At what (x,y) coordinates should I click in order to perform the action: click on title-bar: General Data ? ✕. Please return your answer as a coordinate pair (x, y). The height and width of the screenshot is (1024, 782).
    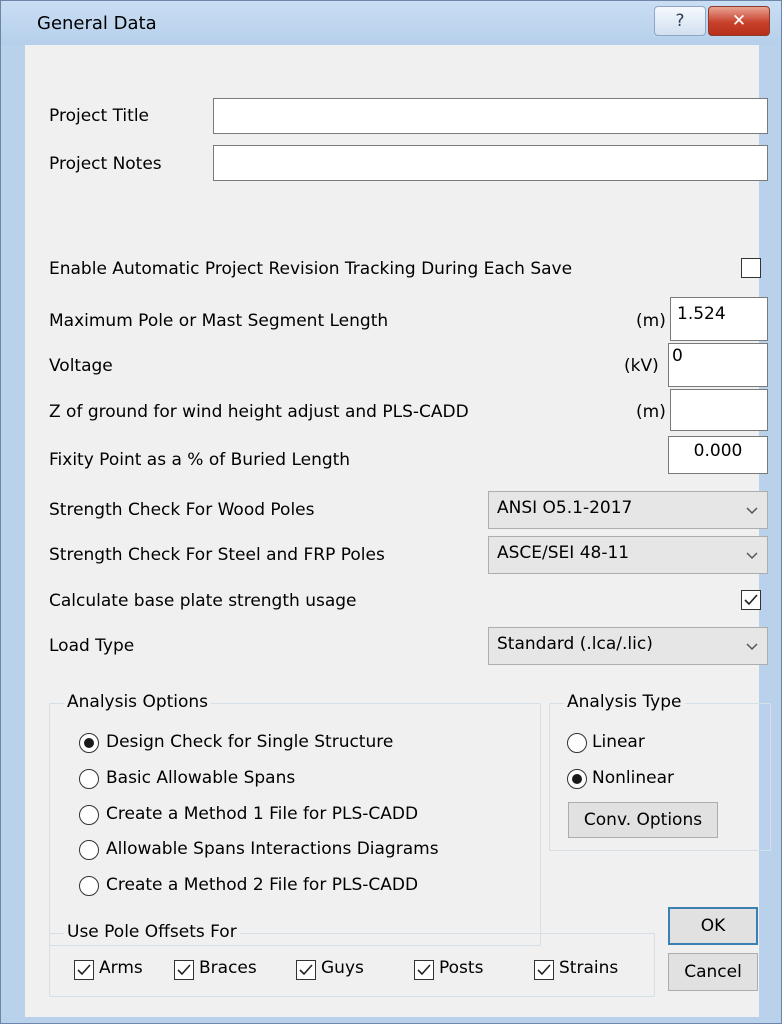
    Looking at the image, I should click on (391, 23).